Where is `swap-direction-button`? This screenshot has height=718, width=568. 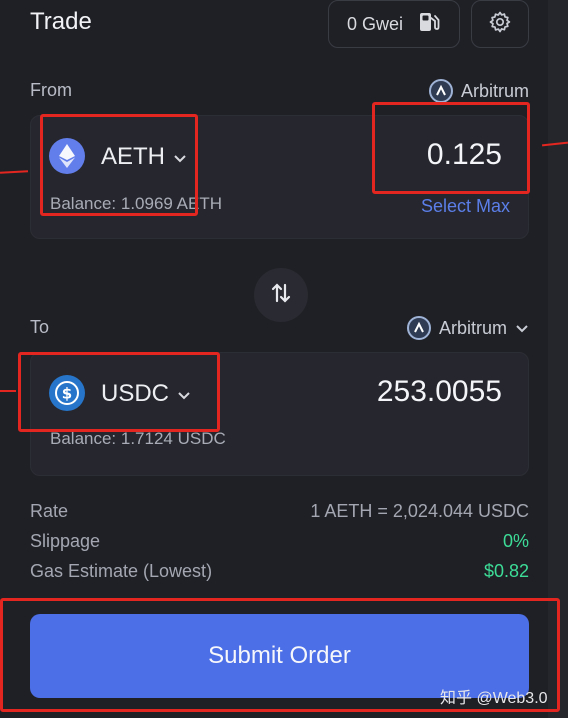
swap-direction-button is located at coordinates (281, 295).